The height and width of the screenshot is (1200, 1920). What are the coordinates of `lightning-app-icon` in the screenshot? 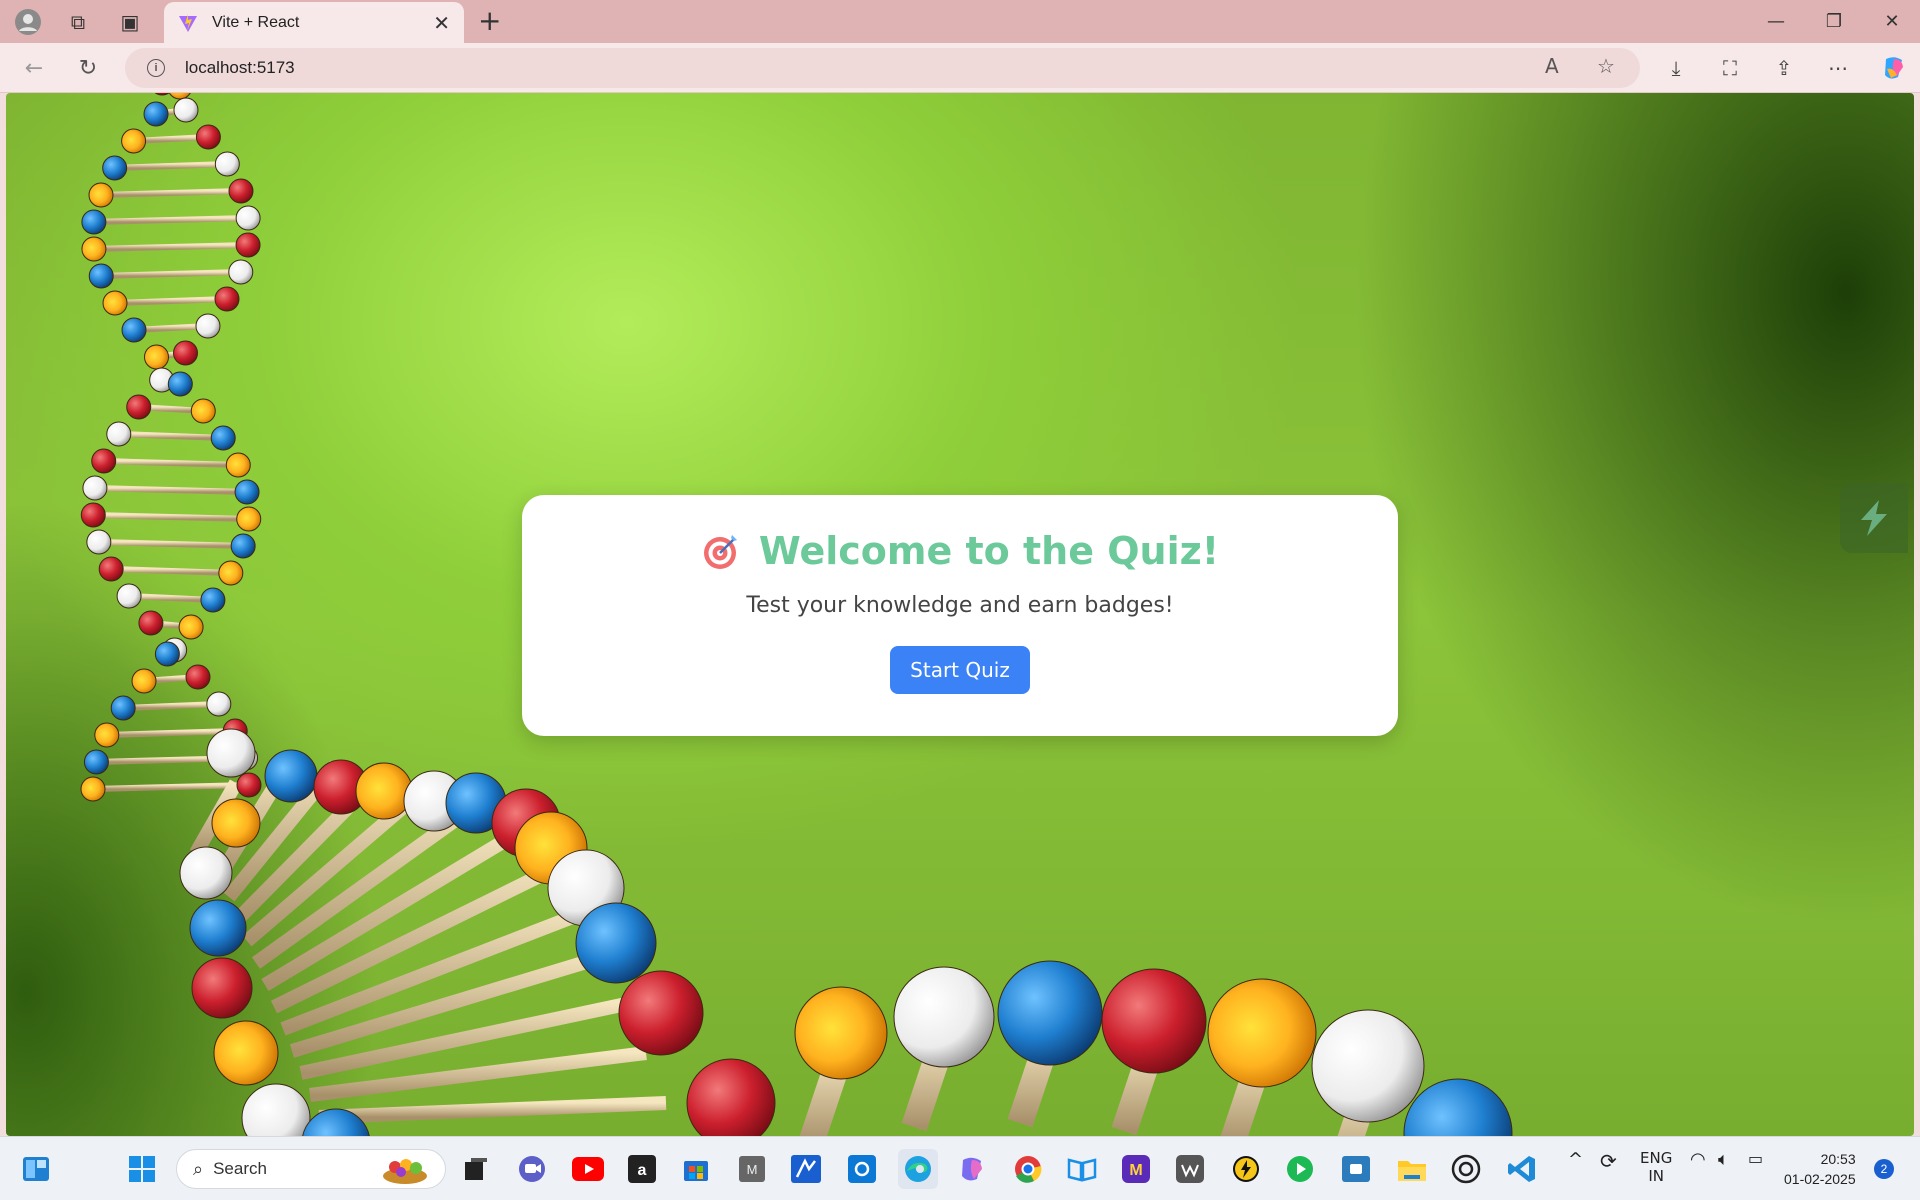 It's located at (1246, 1169).